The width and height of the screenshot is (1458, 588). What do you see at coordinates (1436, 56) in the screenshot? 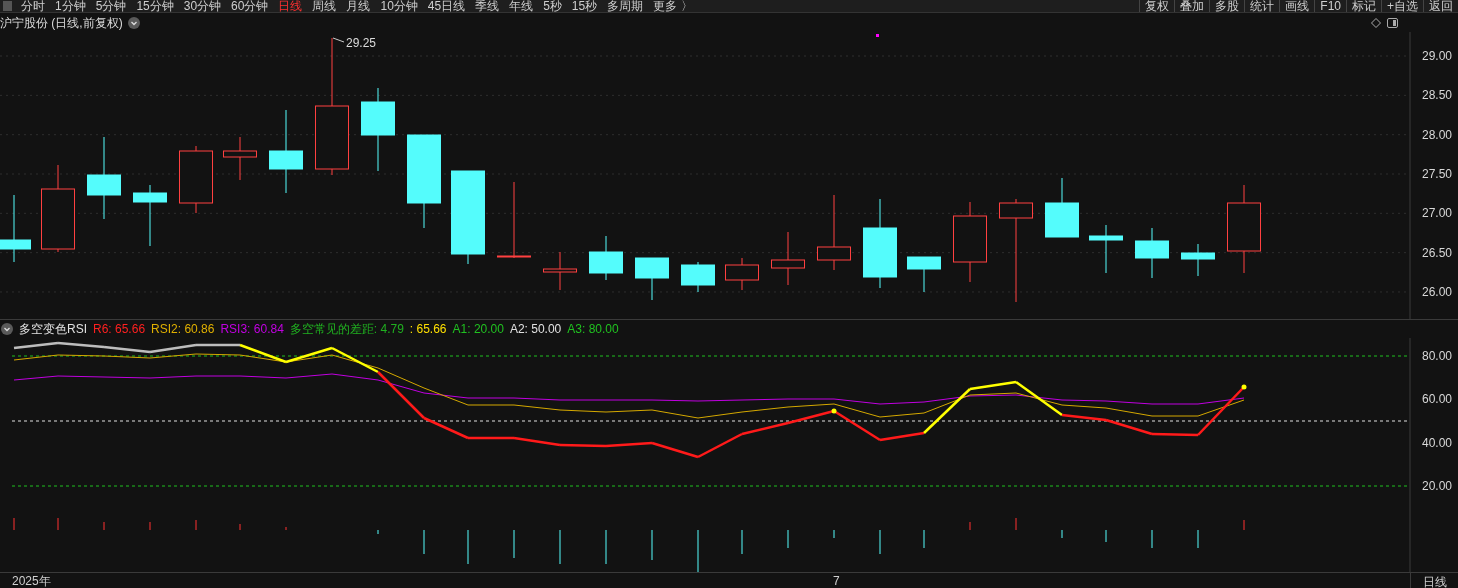
I see `price-axis-label: 29.00` at bounding box center [1436, 56].